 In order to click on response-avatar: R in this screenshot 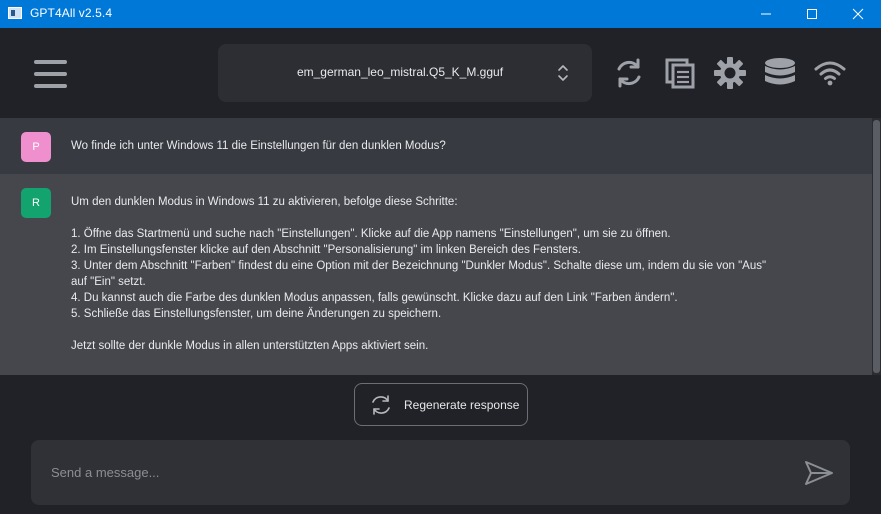, I will do `click(36, 203)`.